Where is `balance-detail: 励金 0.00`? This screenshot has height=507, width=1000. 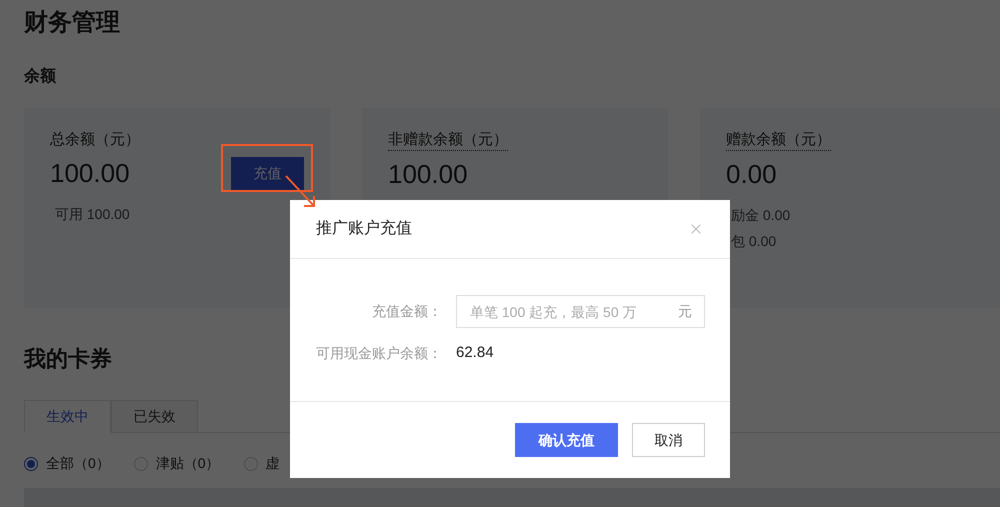 balance-detail: 励金 0.00 is located at coordinates (760, 215).